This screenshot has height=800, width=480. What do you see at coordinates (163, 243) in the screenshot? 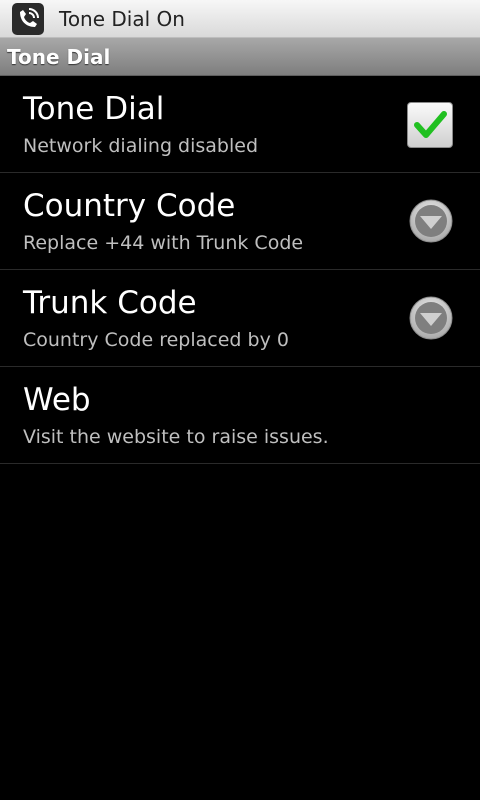
I see `pref-summary: Replace +44 with Trunk Code` at bounding box center [163, 243].